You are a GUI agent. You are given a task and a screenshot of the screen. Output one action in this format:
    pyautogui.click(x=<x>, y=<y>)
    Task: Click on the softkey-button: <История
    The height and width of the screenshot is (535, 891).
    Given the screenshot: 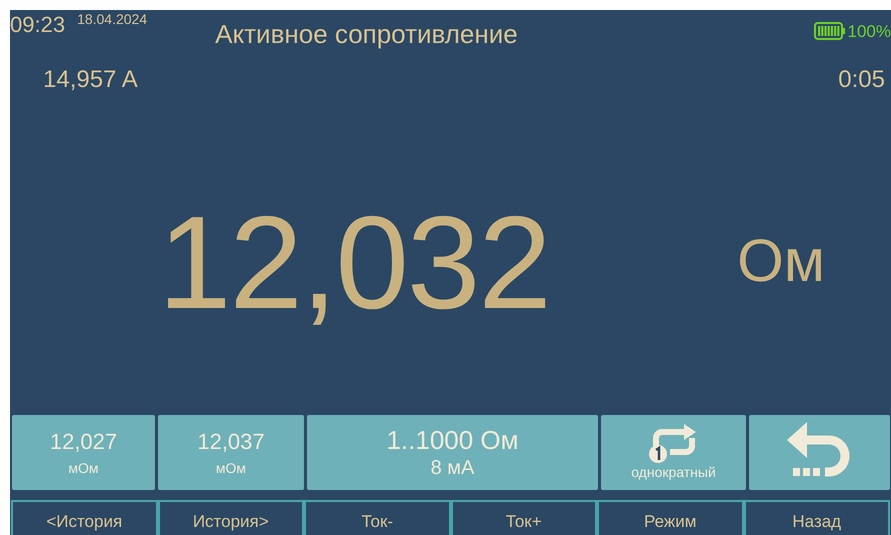 What is the action you would take?
    pyautogui.click(x=84, y=517)
    